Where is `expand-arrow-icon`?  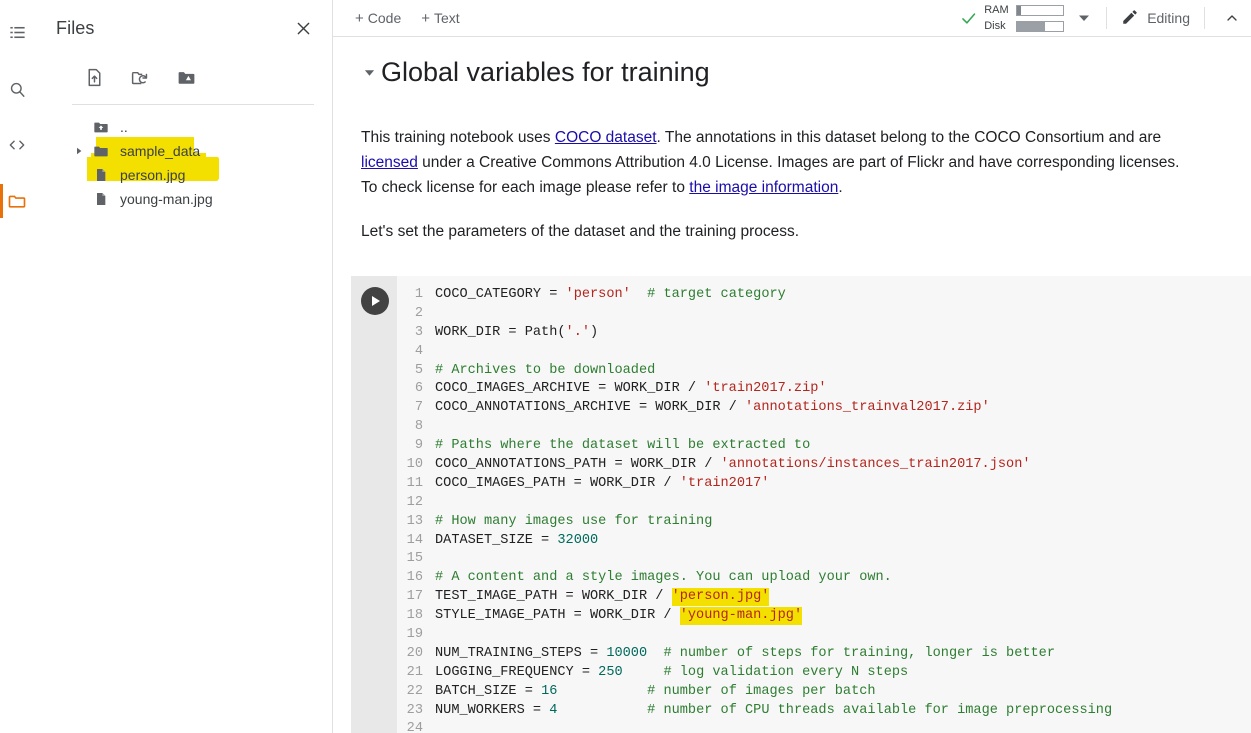
expand-arrow-icon is located at coordinates (79, 151).